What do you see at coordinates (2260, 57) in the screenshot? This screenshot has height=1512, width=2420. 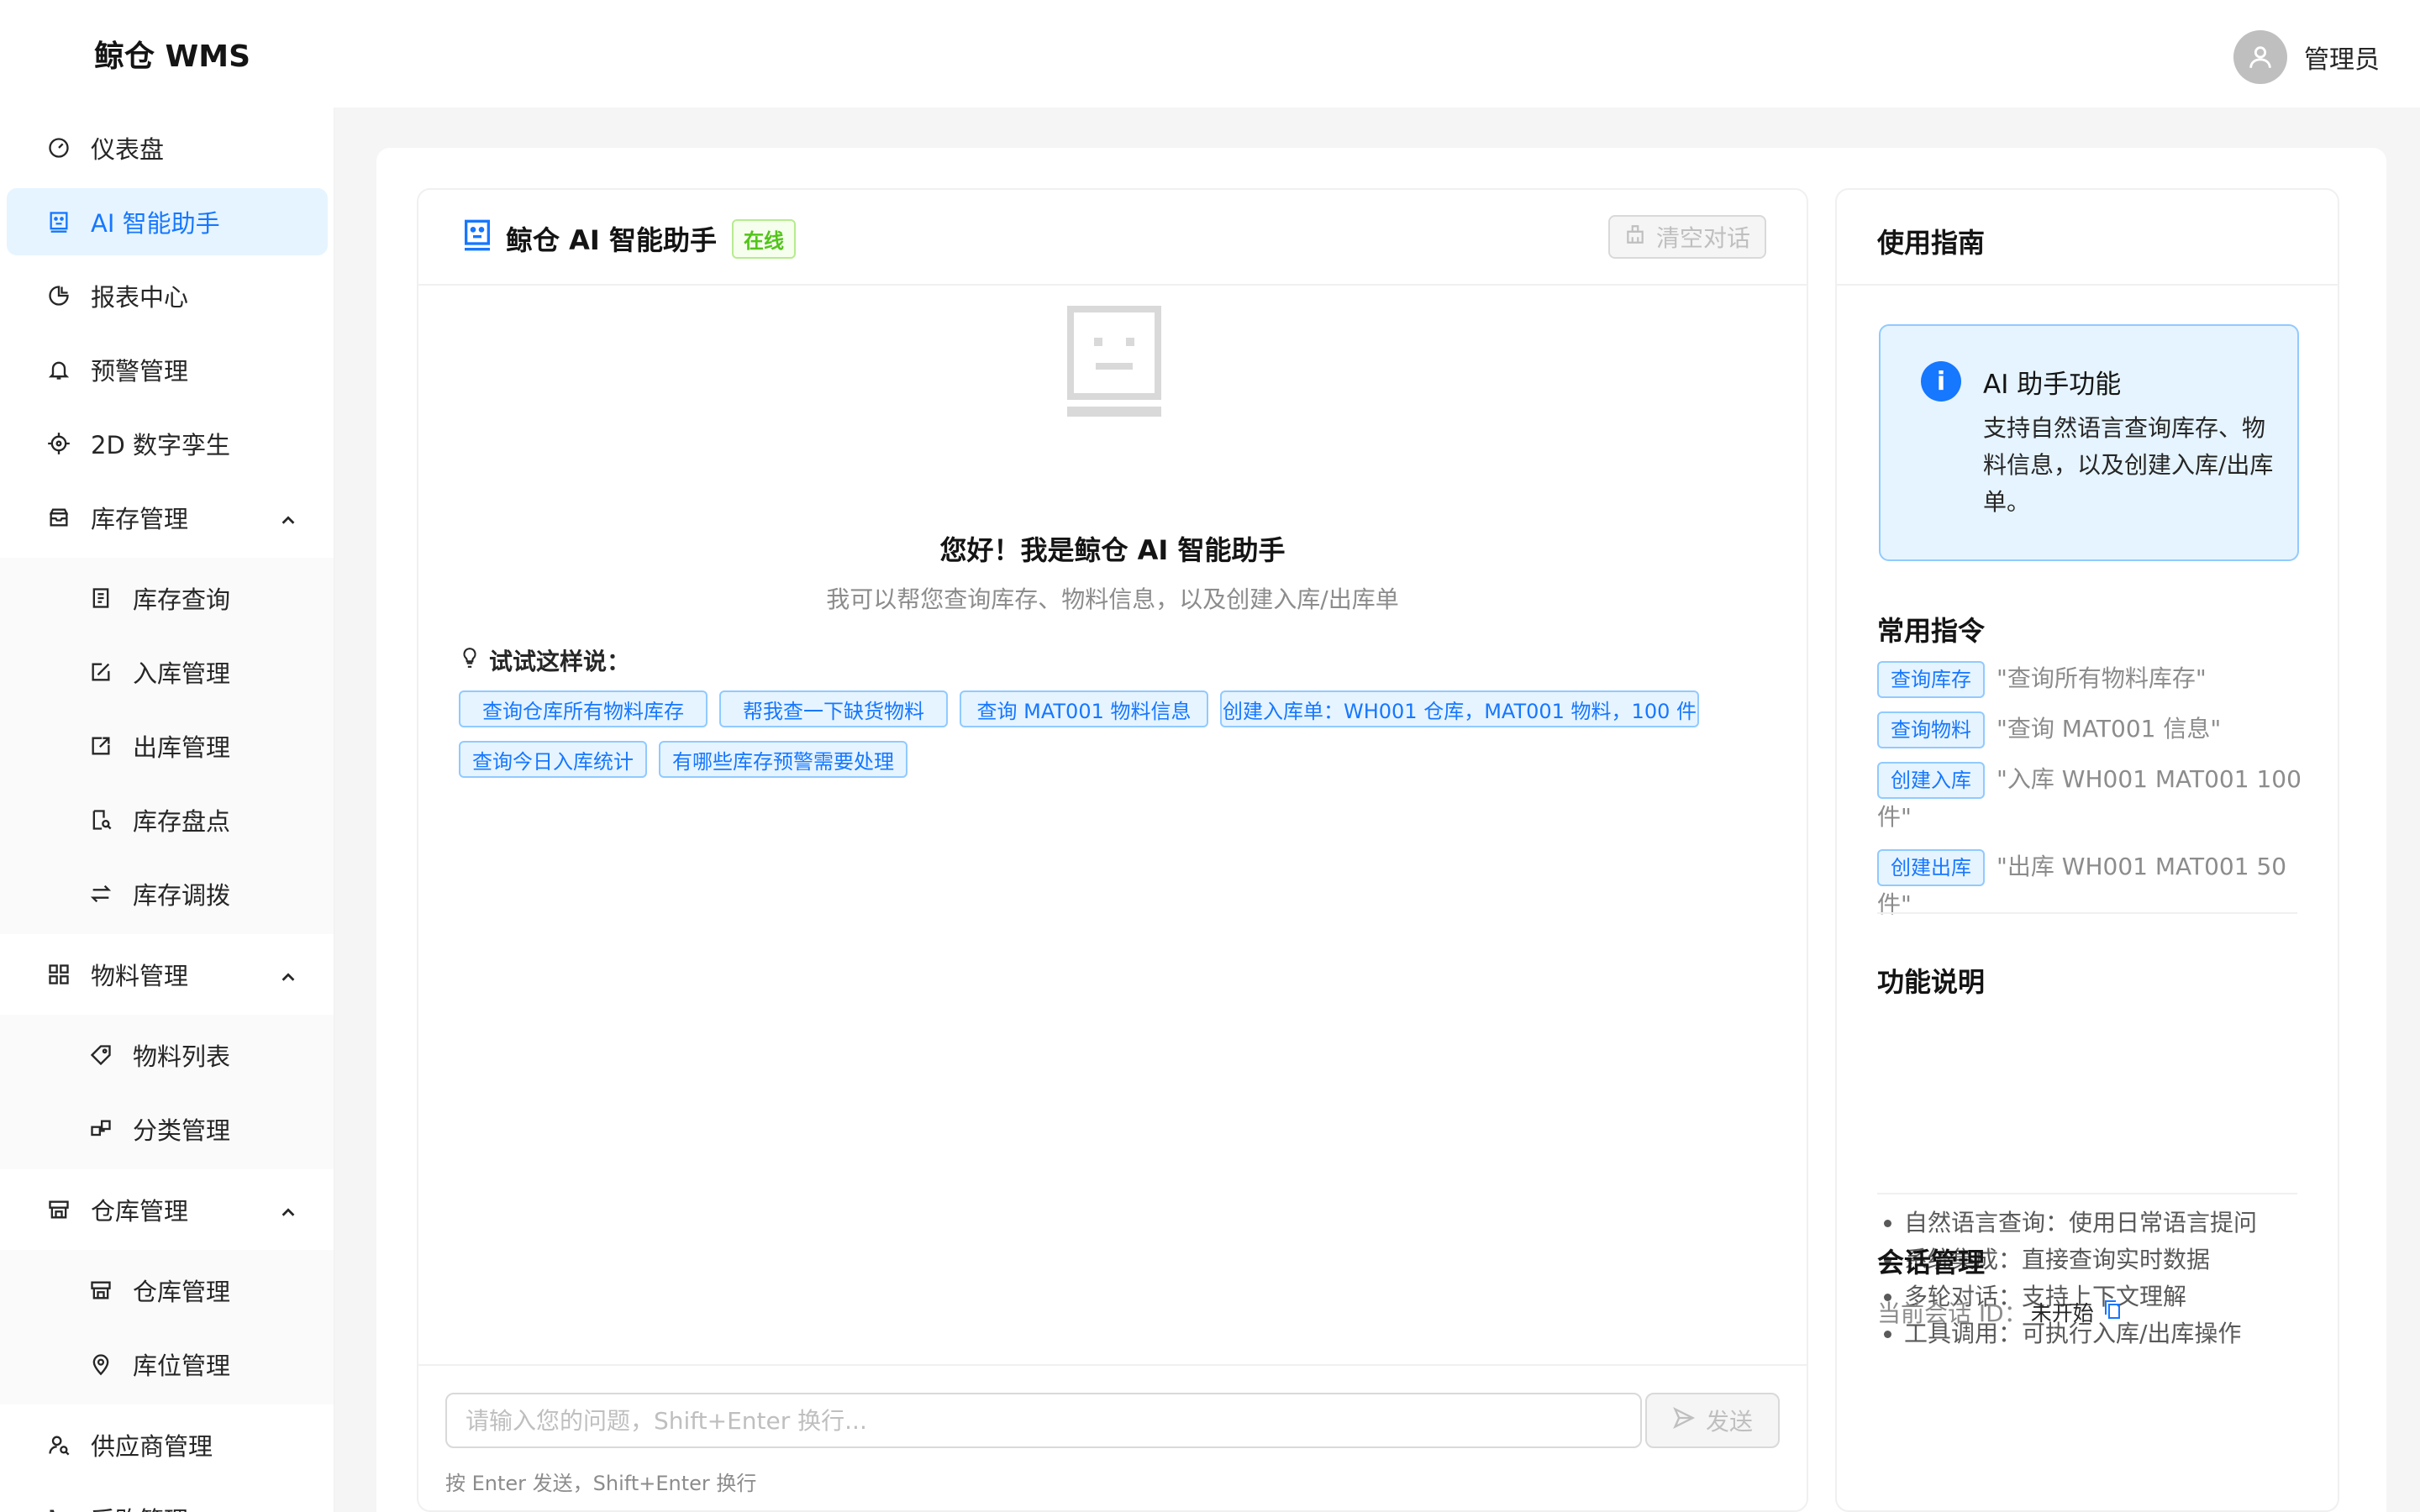 I see `user-avatar-icon` at bounding box center [2260, 57].